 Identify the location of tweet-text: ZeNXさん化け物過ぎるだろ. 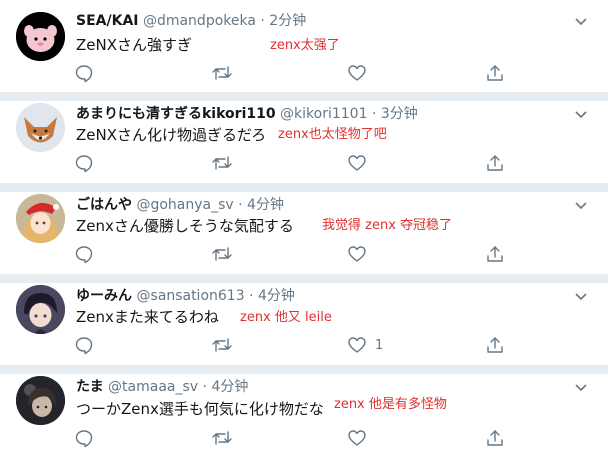
(171, 135).